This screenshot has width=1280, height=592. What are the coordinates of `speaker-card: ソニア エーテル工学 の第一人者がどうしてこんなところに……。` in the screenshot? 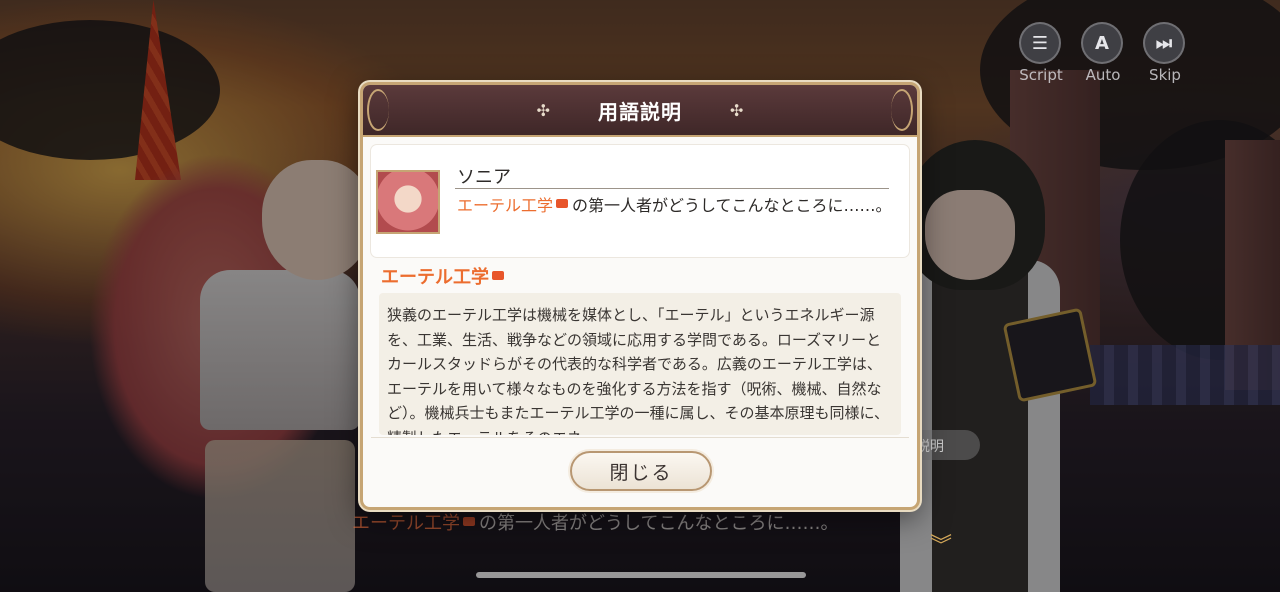 It's located at (640, 201).